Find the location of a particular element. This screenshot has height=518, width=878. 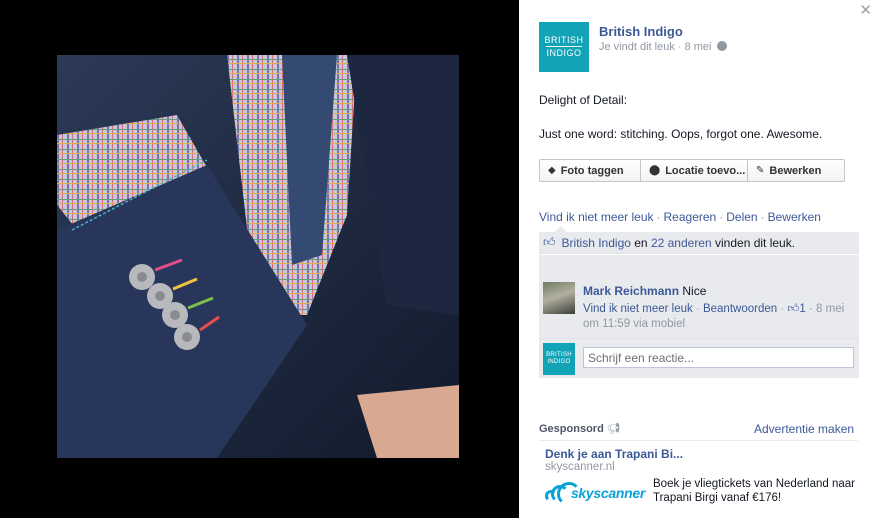

comment-text: Nice is located at coordinates (694, 291).